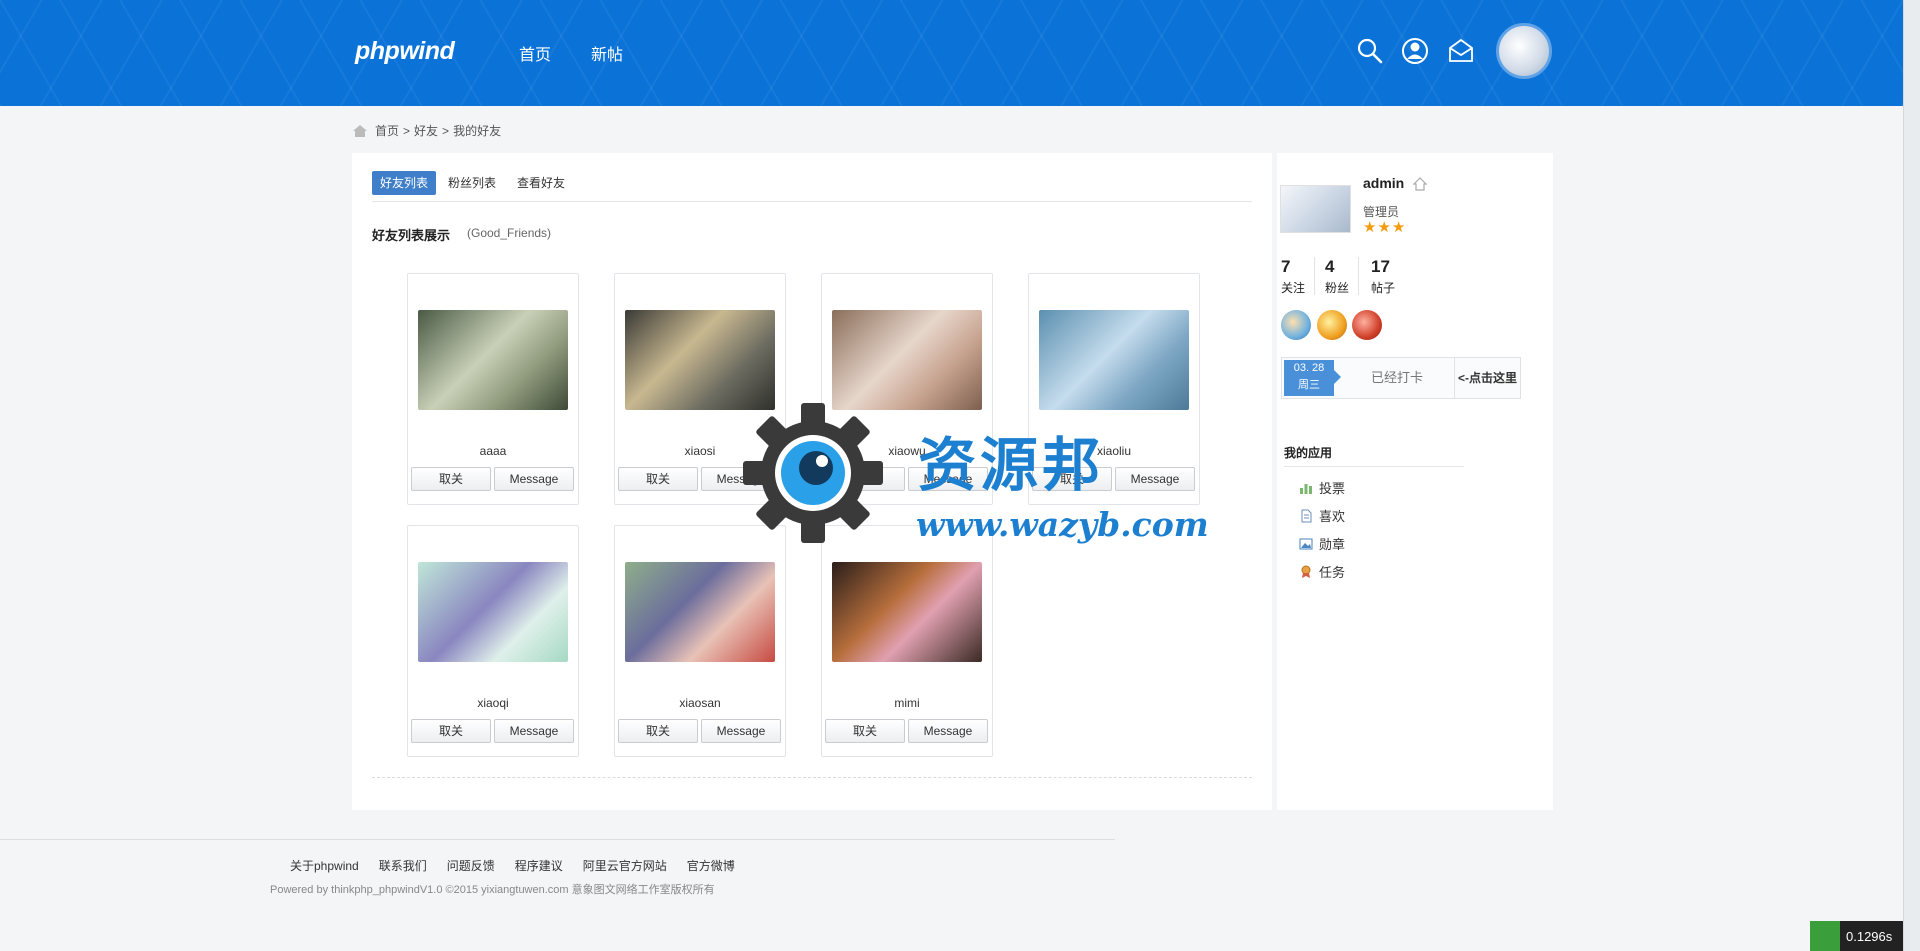 This screenshot has width=1920, height=951. What do you see at coordinates (700, 703) in the screenshot?
I see `friend-name: xiaosan` at bounding box center [700, 703].